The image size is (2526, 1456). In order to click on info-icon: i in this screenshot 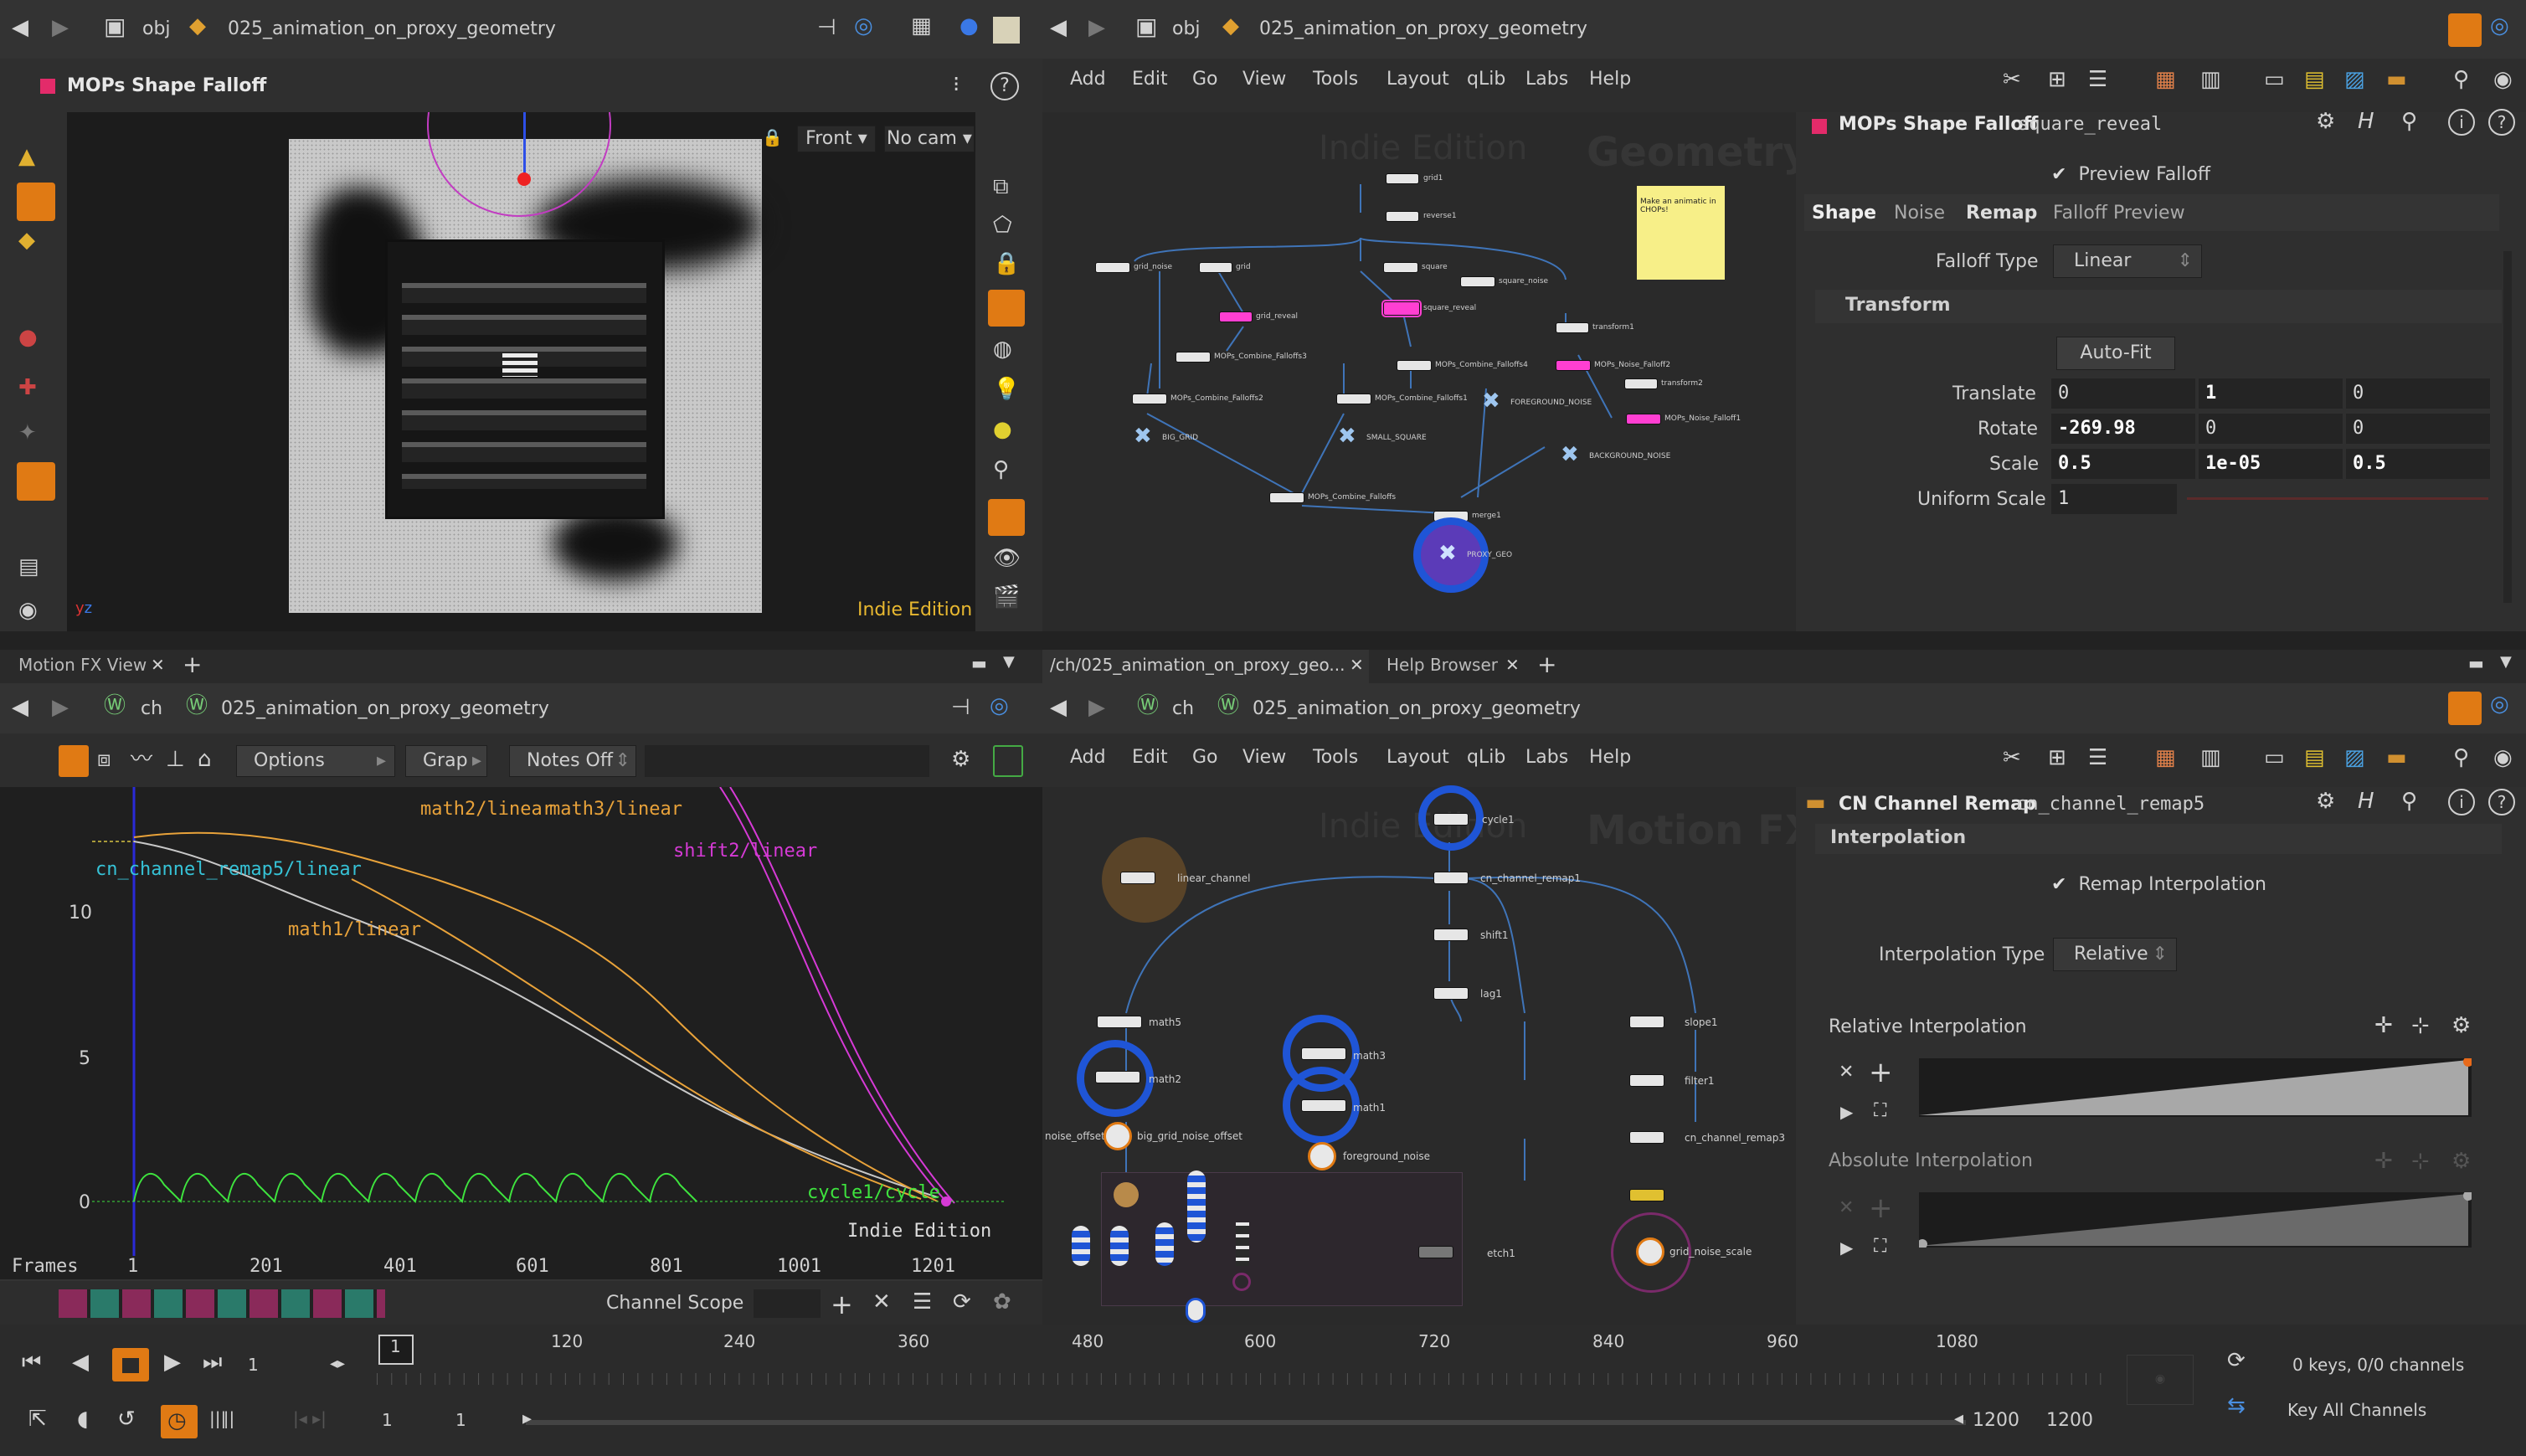, I will do `click(2461, 122)`.